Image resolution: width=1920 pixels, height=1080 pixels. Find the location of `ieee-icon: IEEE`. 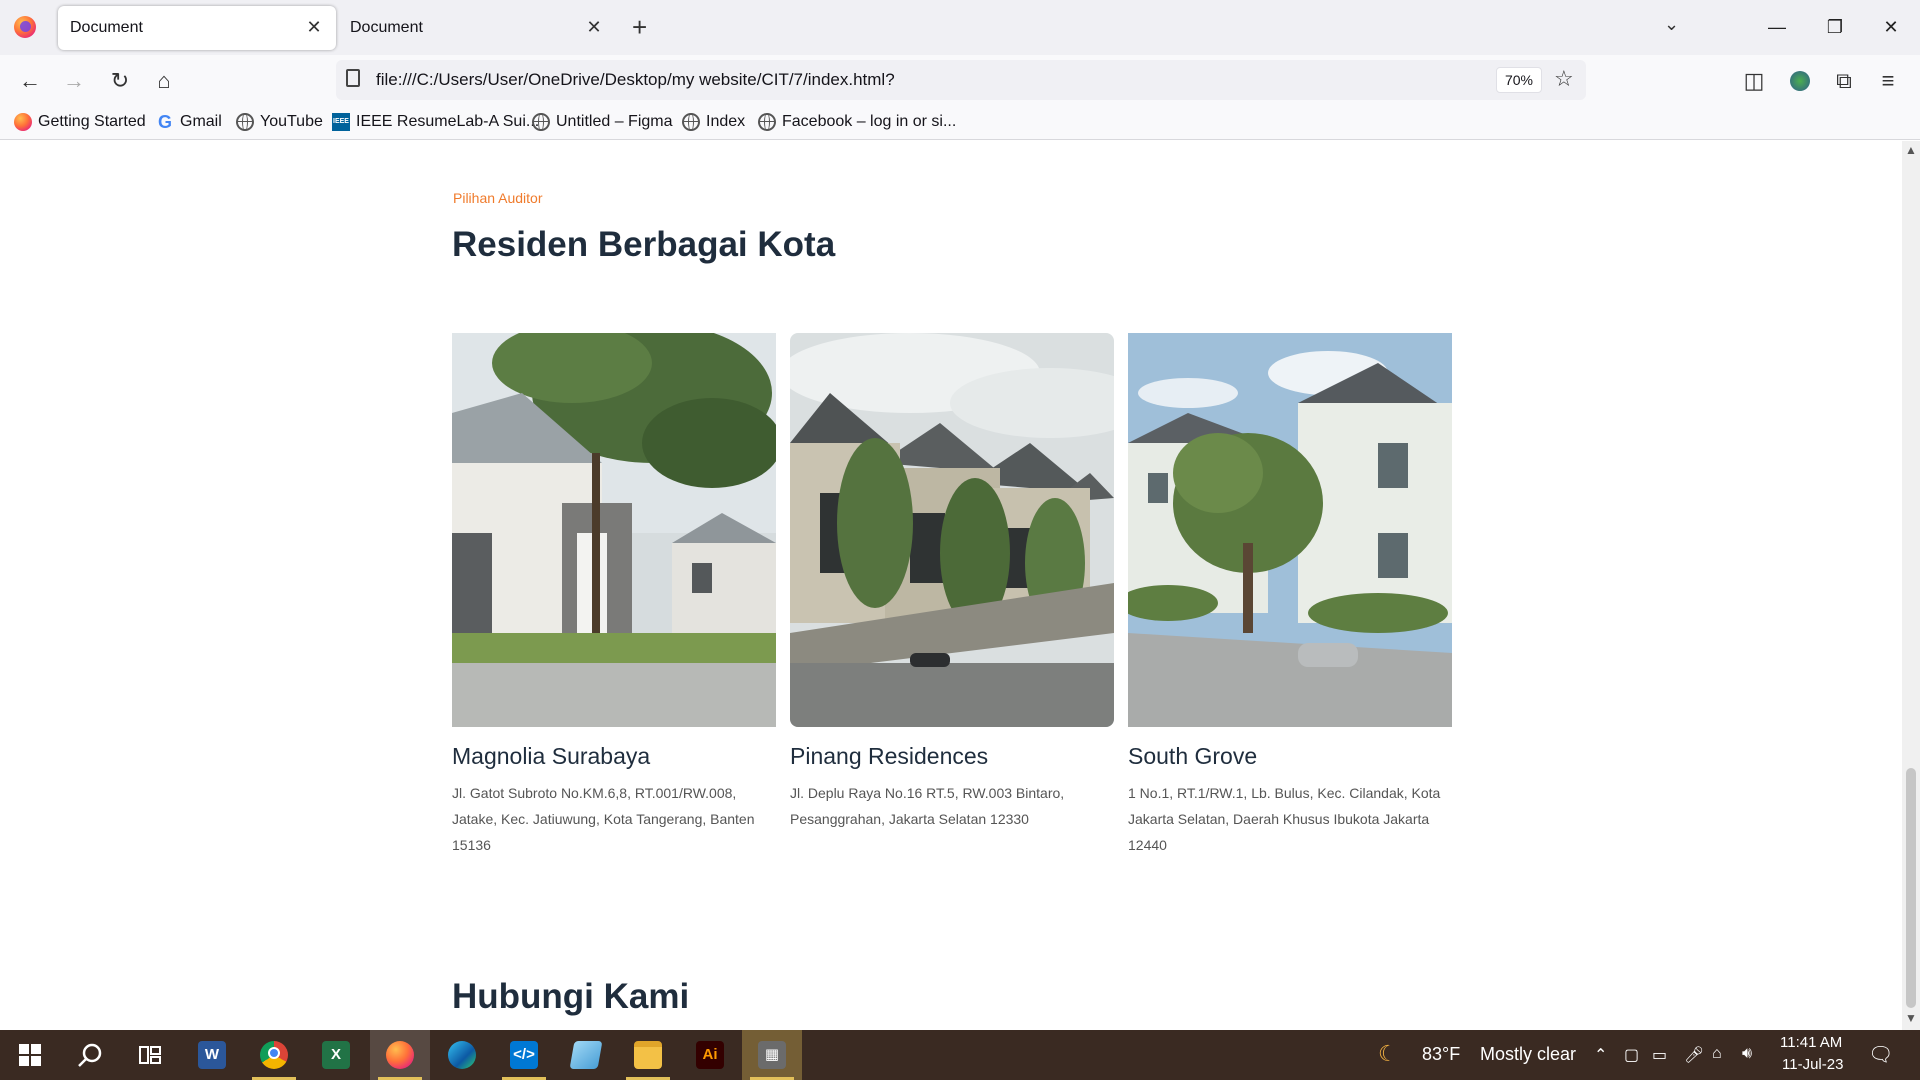

ieee-icon: IEEE is located at coordinates (341, 122).